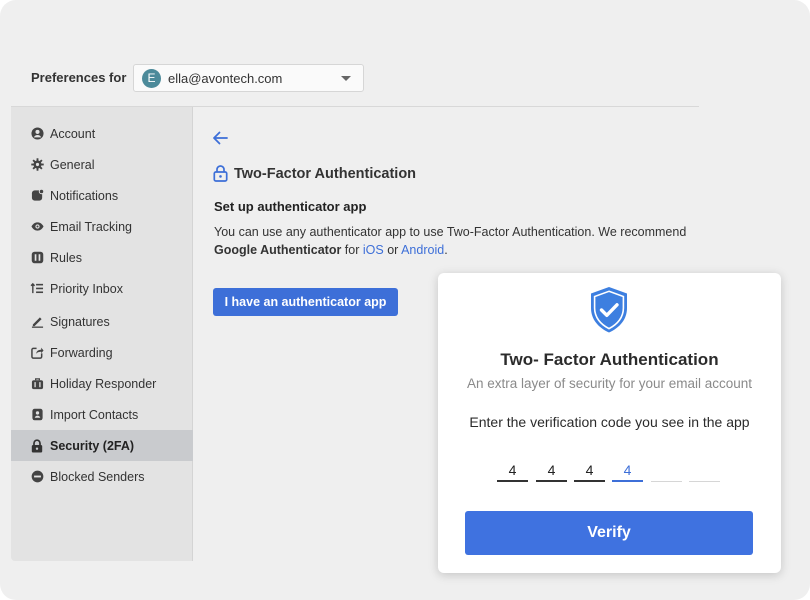 This screenshot has width=810, height=600. I want to click on desc-text: or, so click(392, 250).